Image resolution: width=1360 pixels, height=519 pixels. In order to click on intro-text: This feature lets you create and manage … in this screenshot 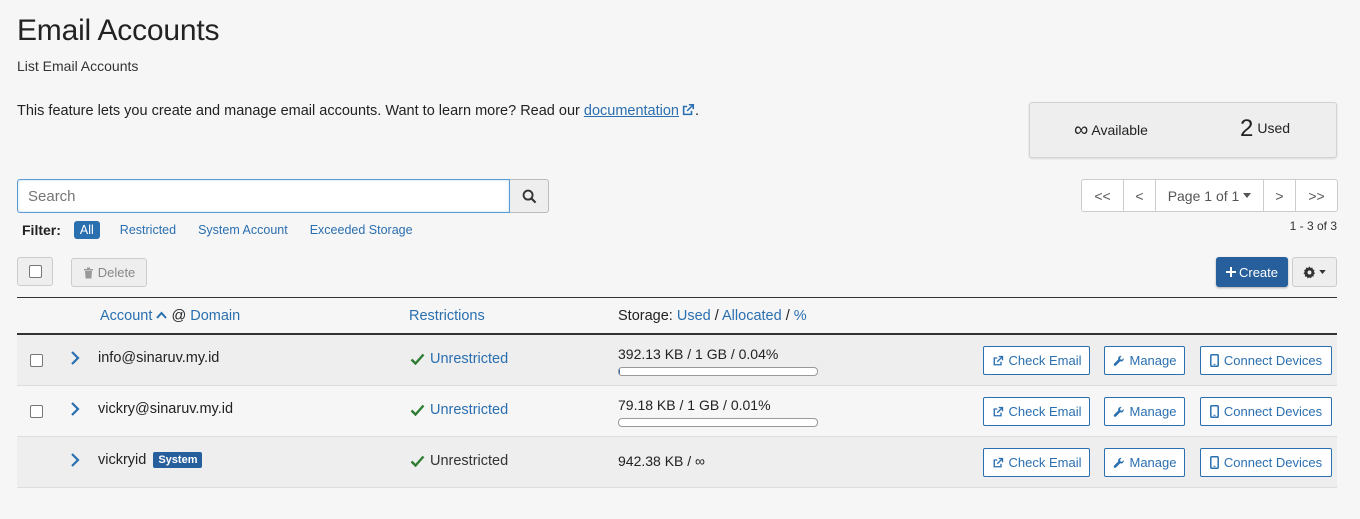, I will do `click(358, 111)`.